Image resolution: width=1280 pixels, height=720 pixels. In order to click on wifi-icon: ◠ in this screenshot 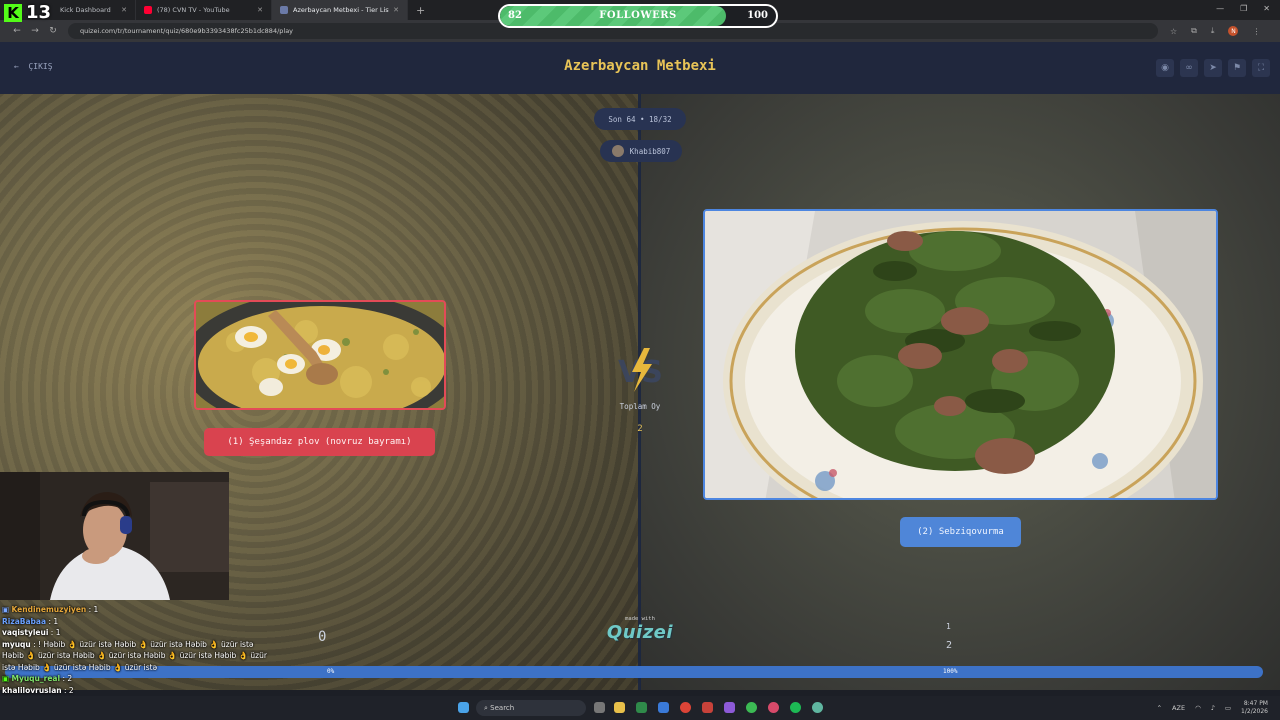, I will do `click(1198, 708)`.